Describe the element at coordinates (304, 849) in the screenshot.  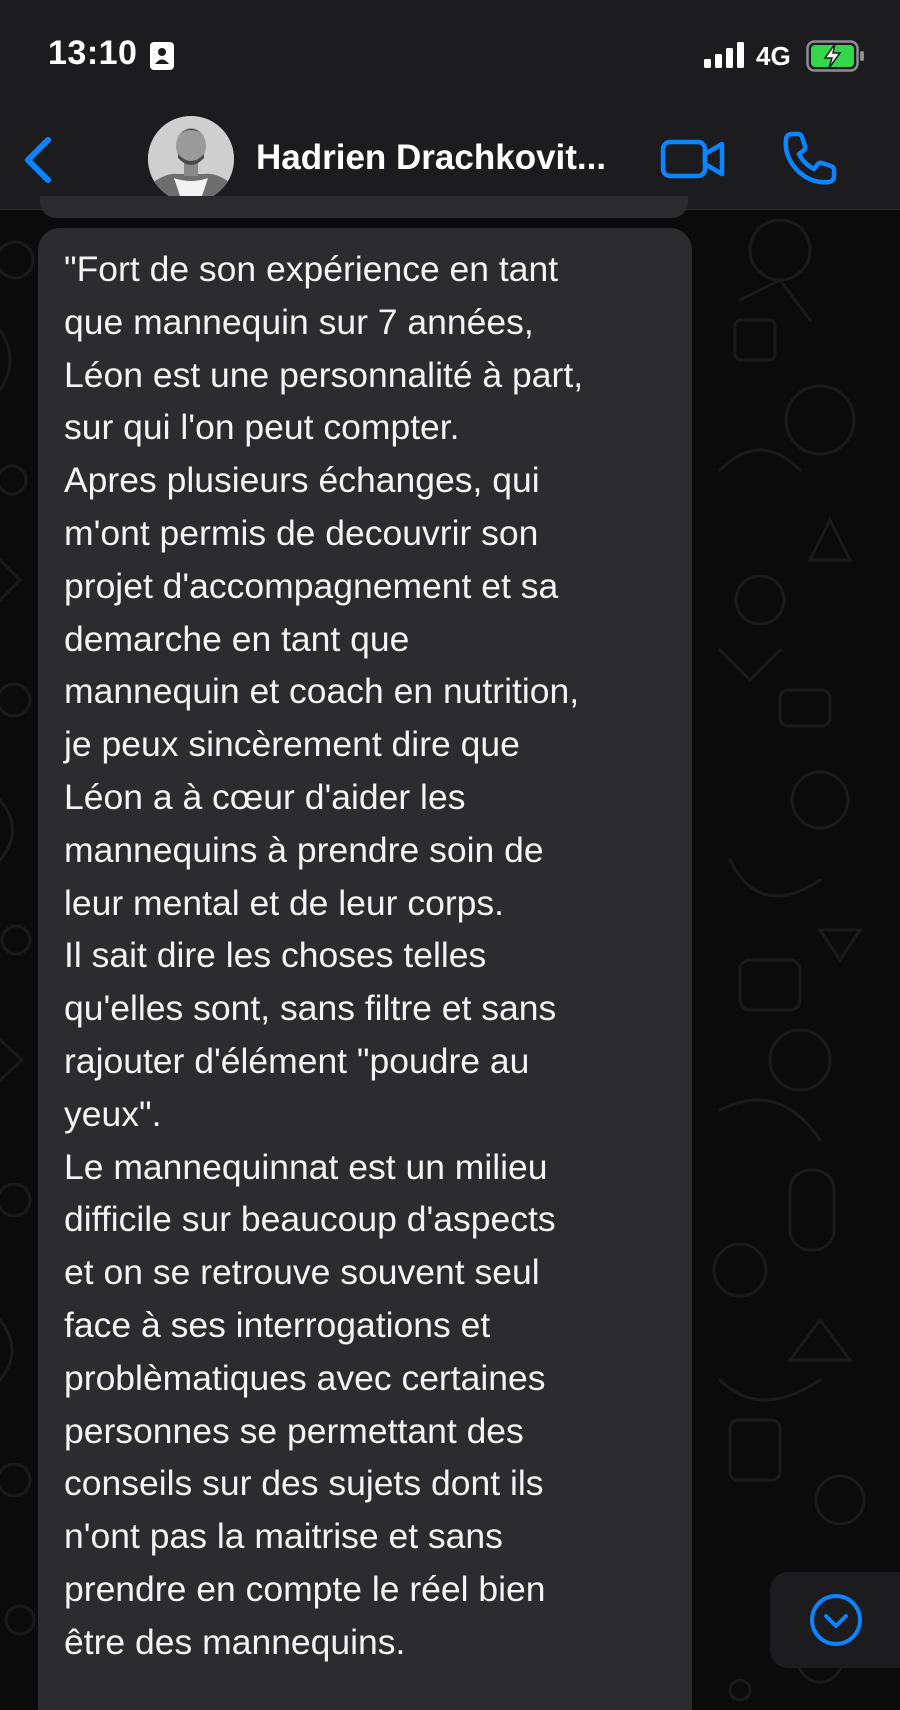
I see `message-line: mannequins à prendre soin de` at that location.